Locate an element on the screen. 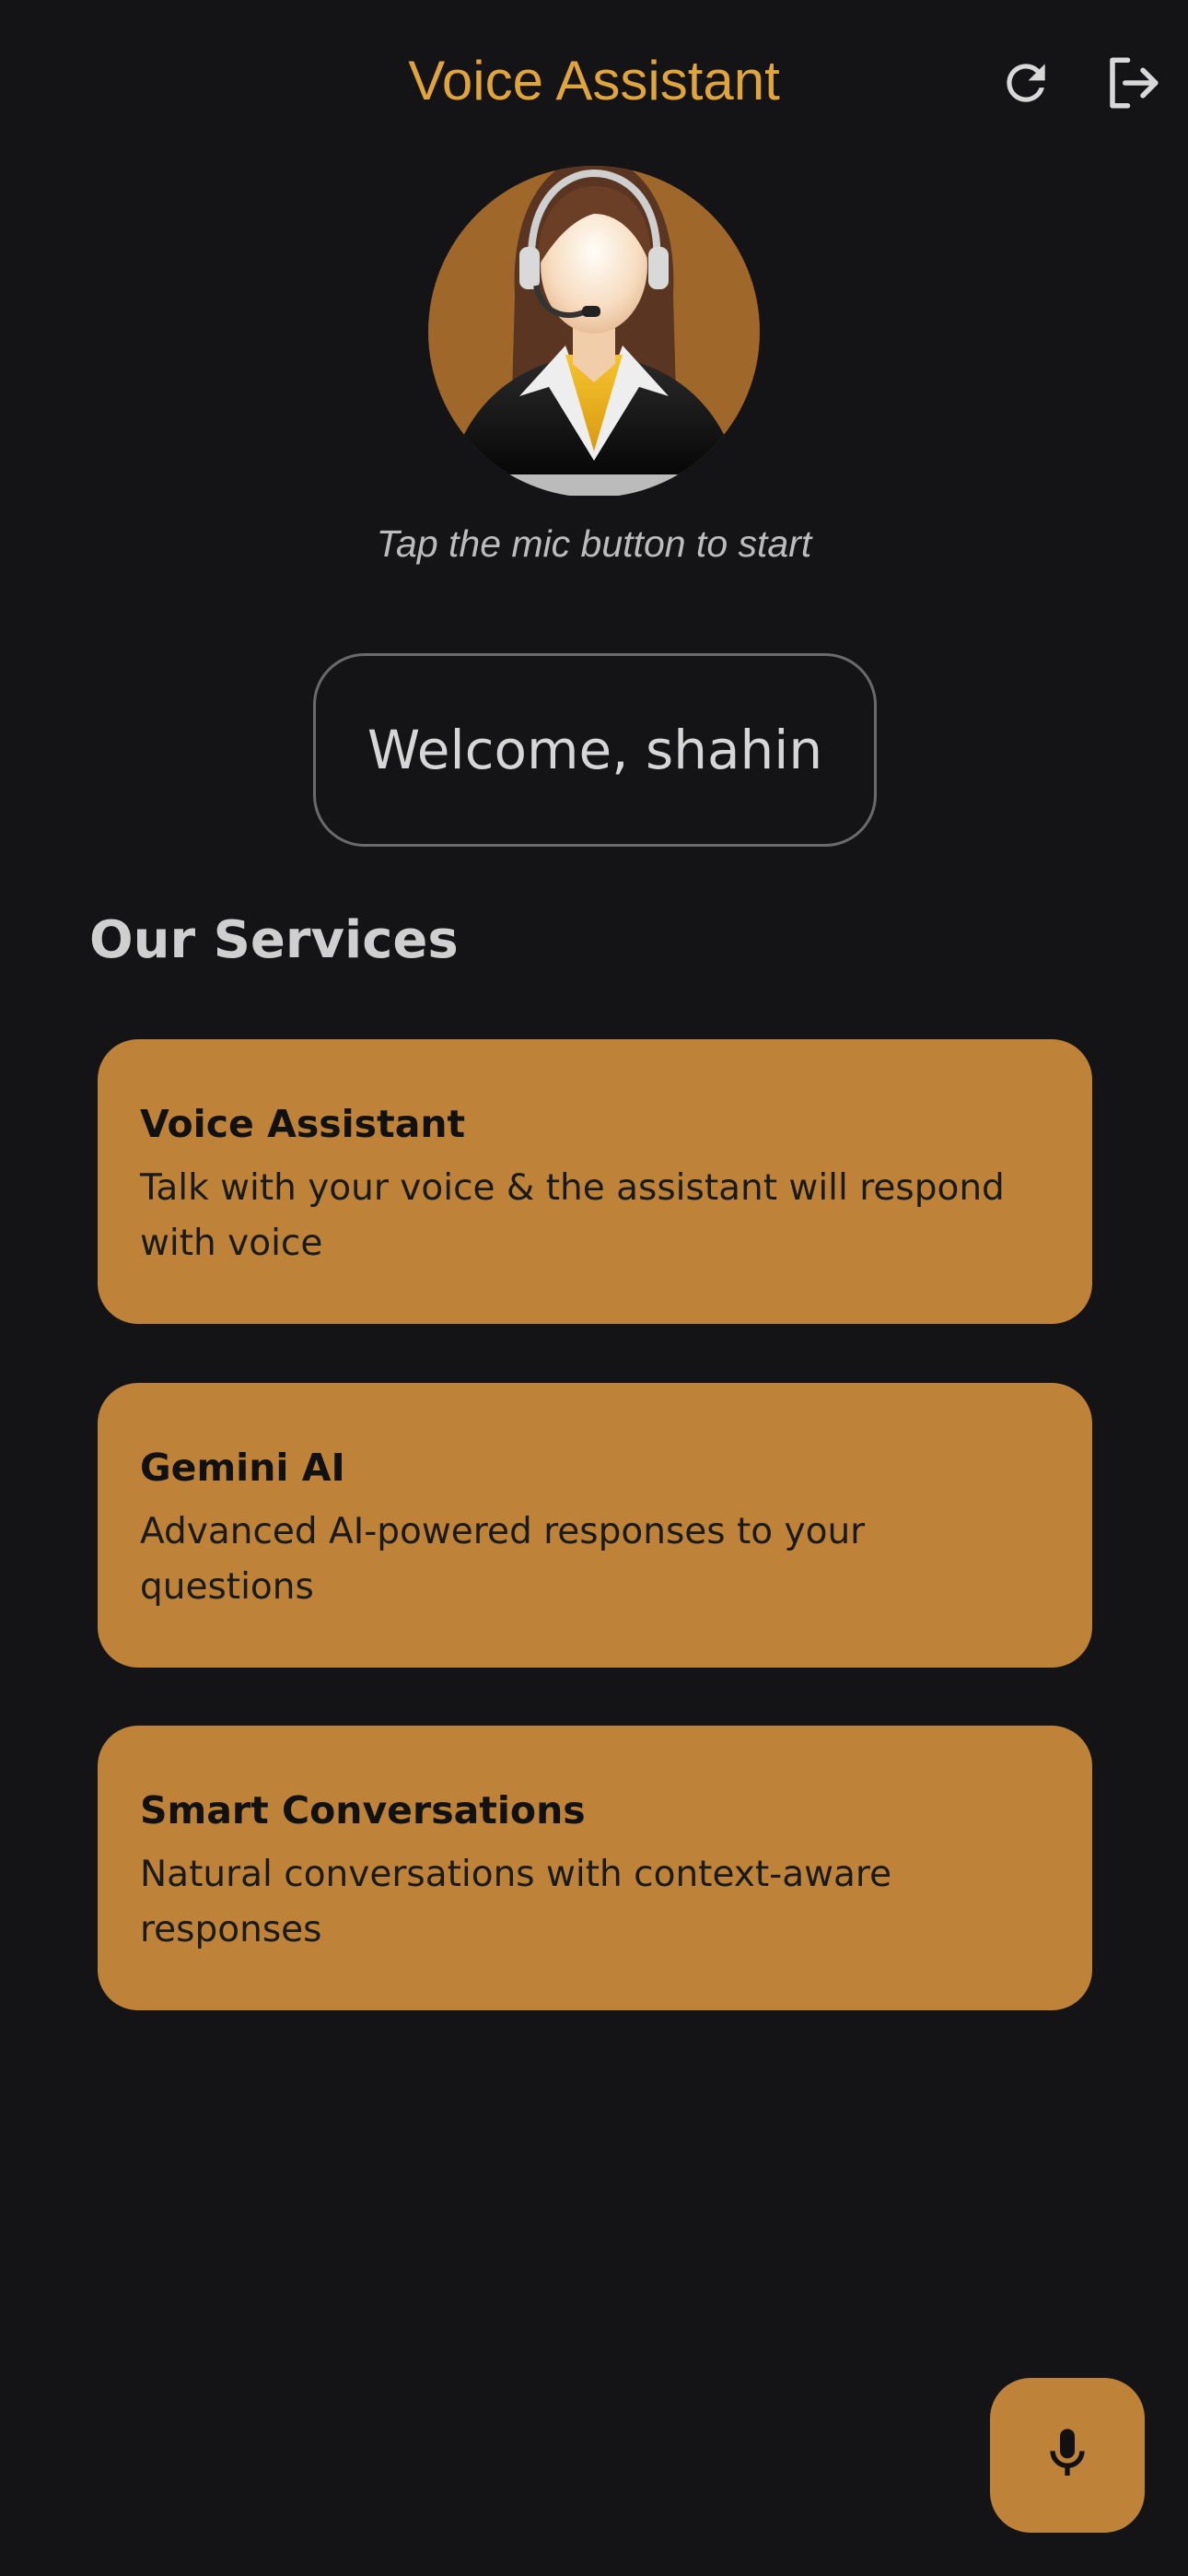  refresh-icon is located at coordinates (1026, 82).